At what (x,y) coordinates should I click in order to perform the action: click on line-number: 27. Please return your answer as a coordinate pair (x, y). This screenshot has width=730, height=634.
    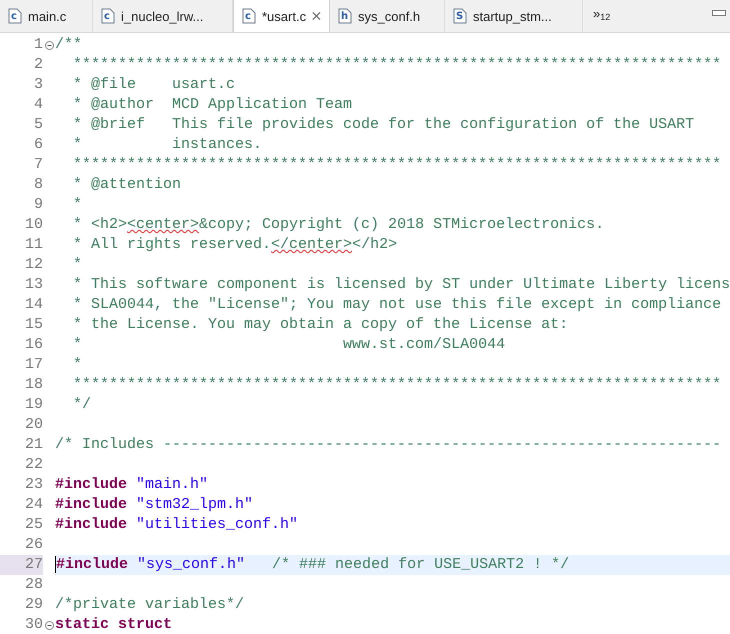
    Looking at the image, I should click on (21, 565).